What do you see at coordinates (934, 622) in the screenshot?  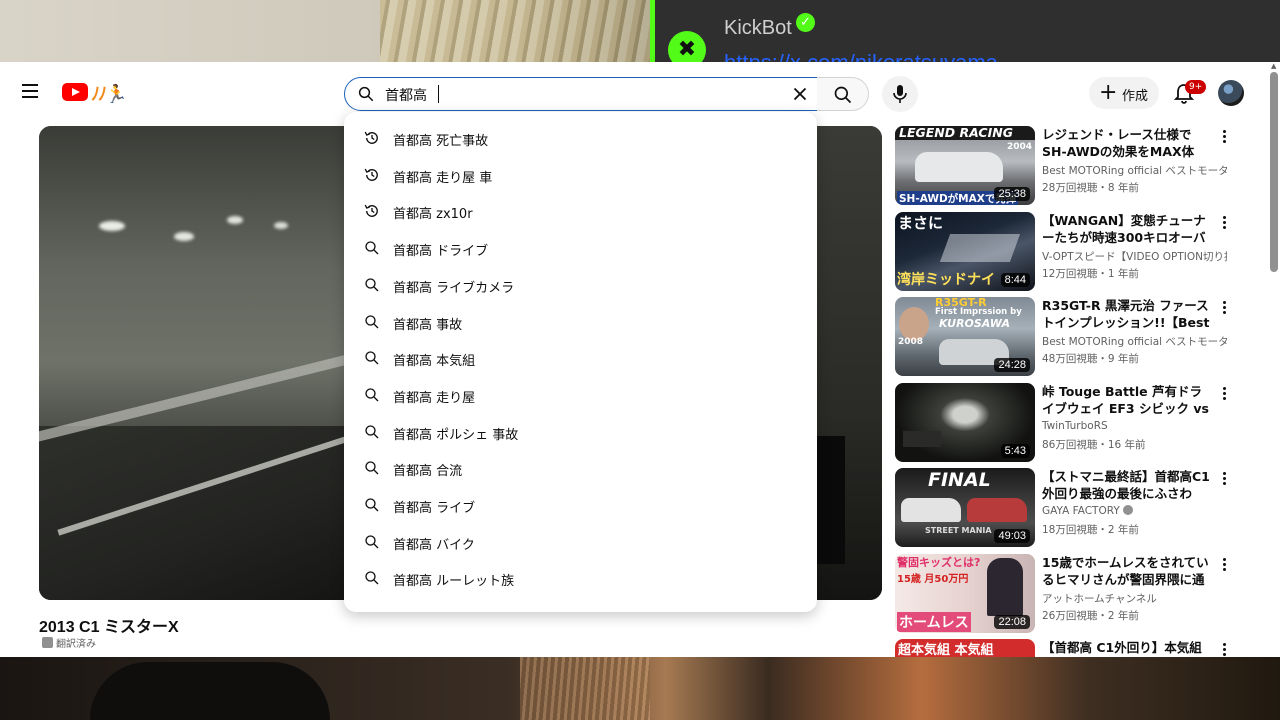 I see `thumb-caption: ホームレス` at bounding box center [934, 622].